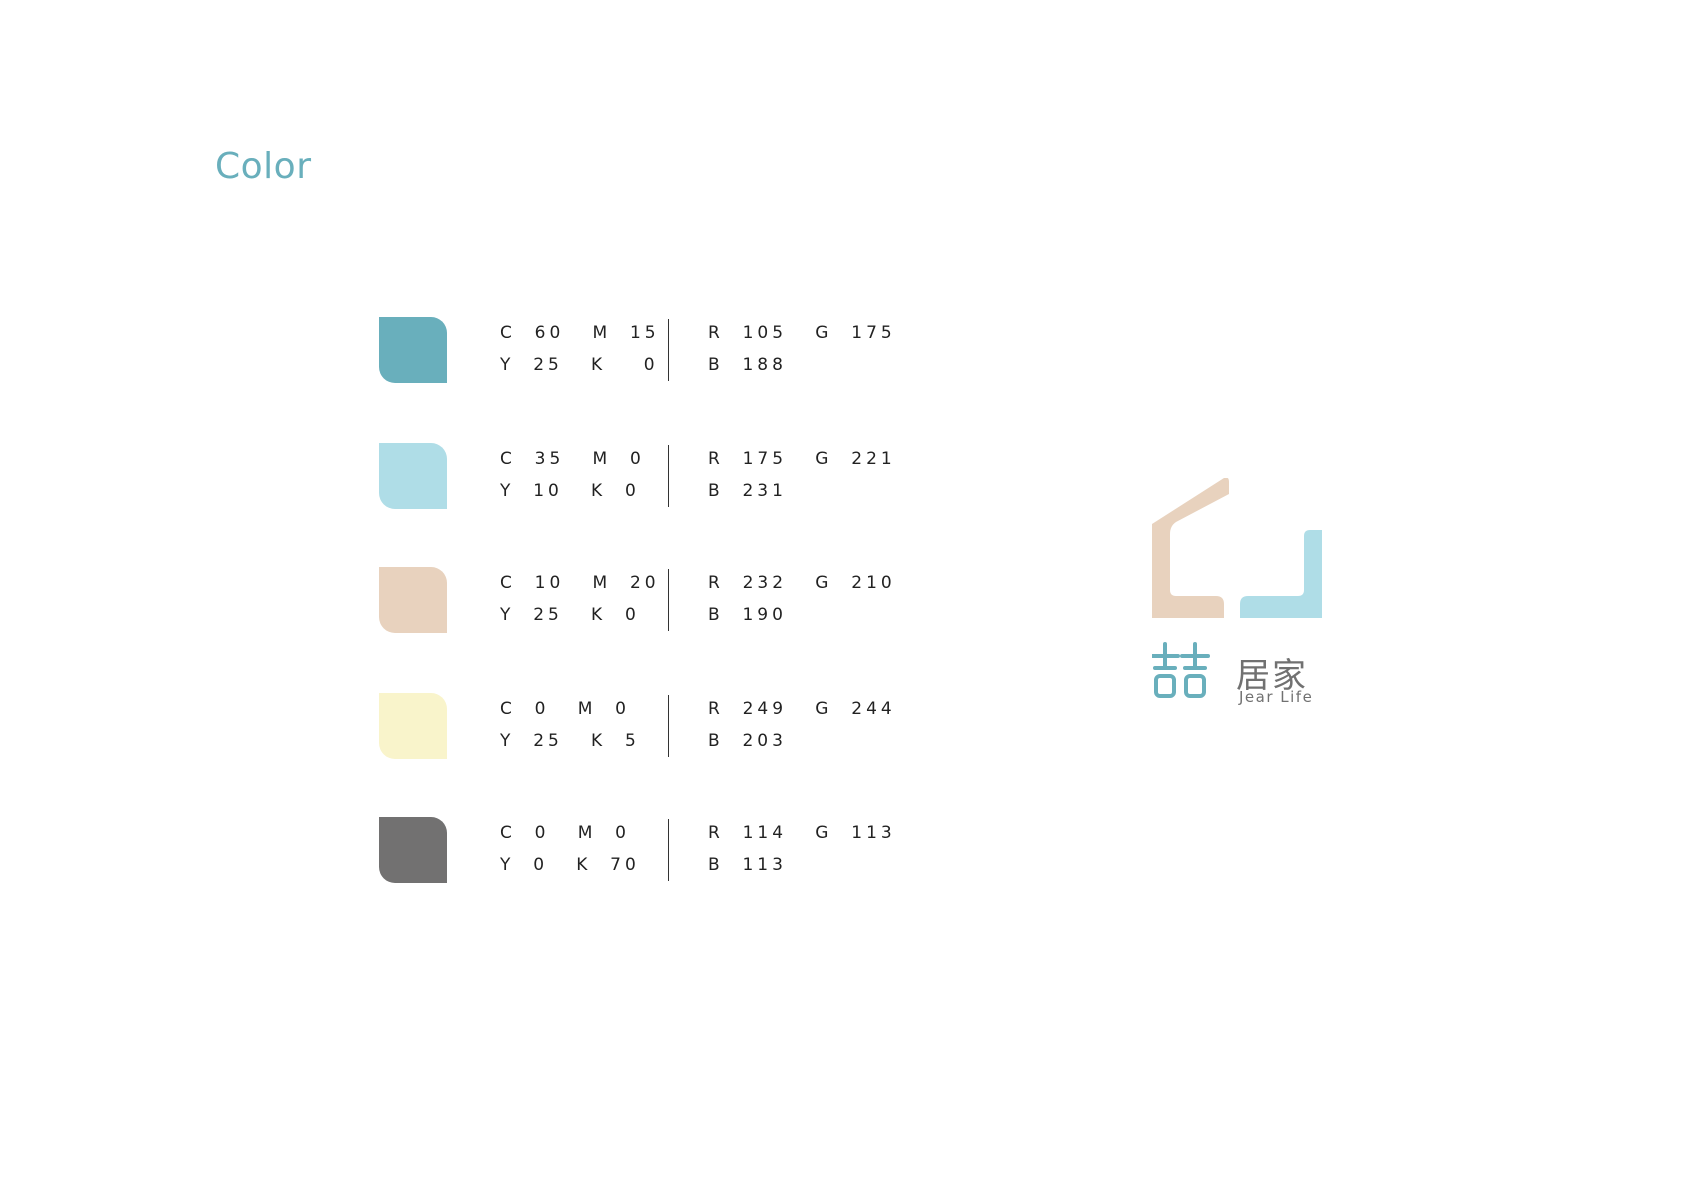 The width and height of the screenshot is (1684, 1192). Describe the element at coordinates (747, 365) in the screenshot. I see `rgb-line: B 188` at that location.